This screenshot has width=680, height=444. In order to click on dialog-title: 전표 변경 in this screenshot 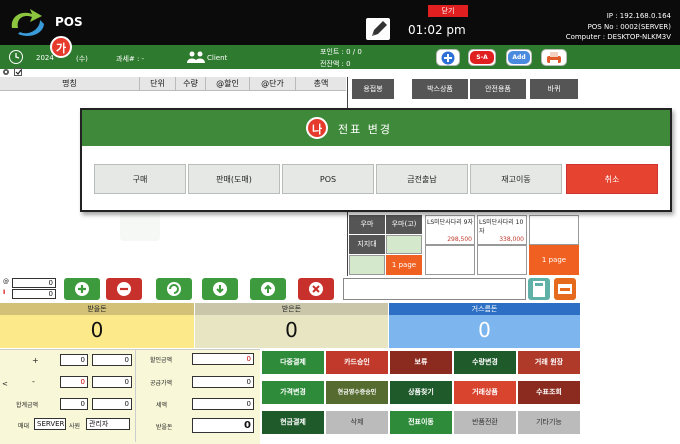, I will do `click(365, 129)`.